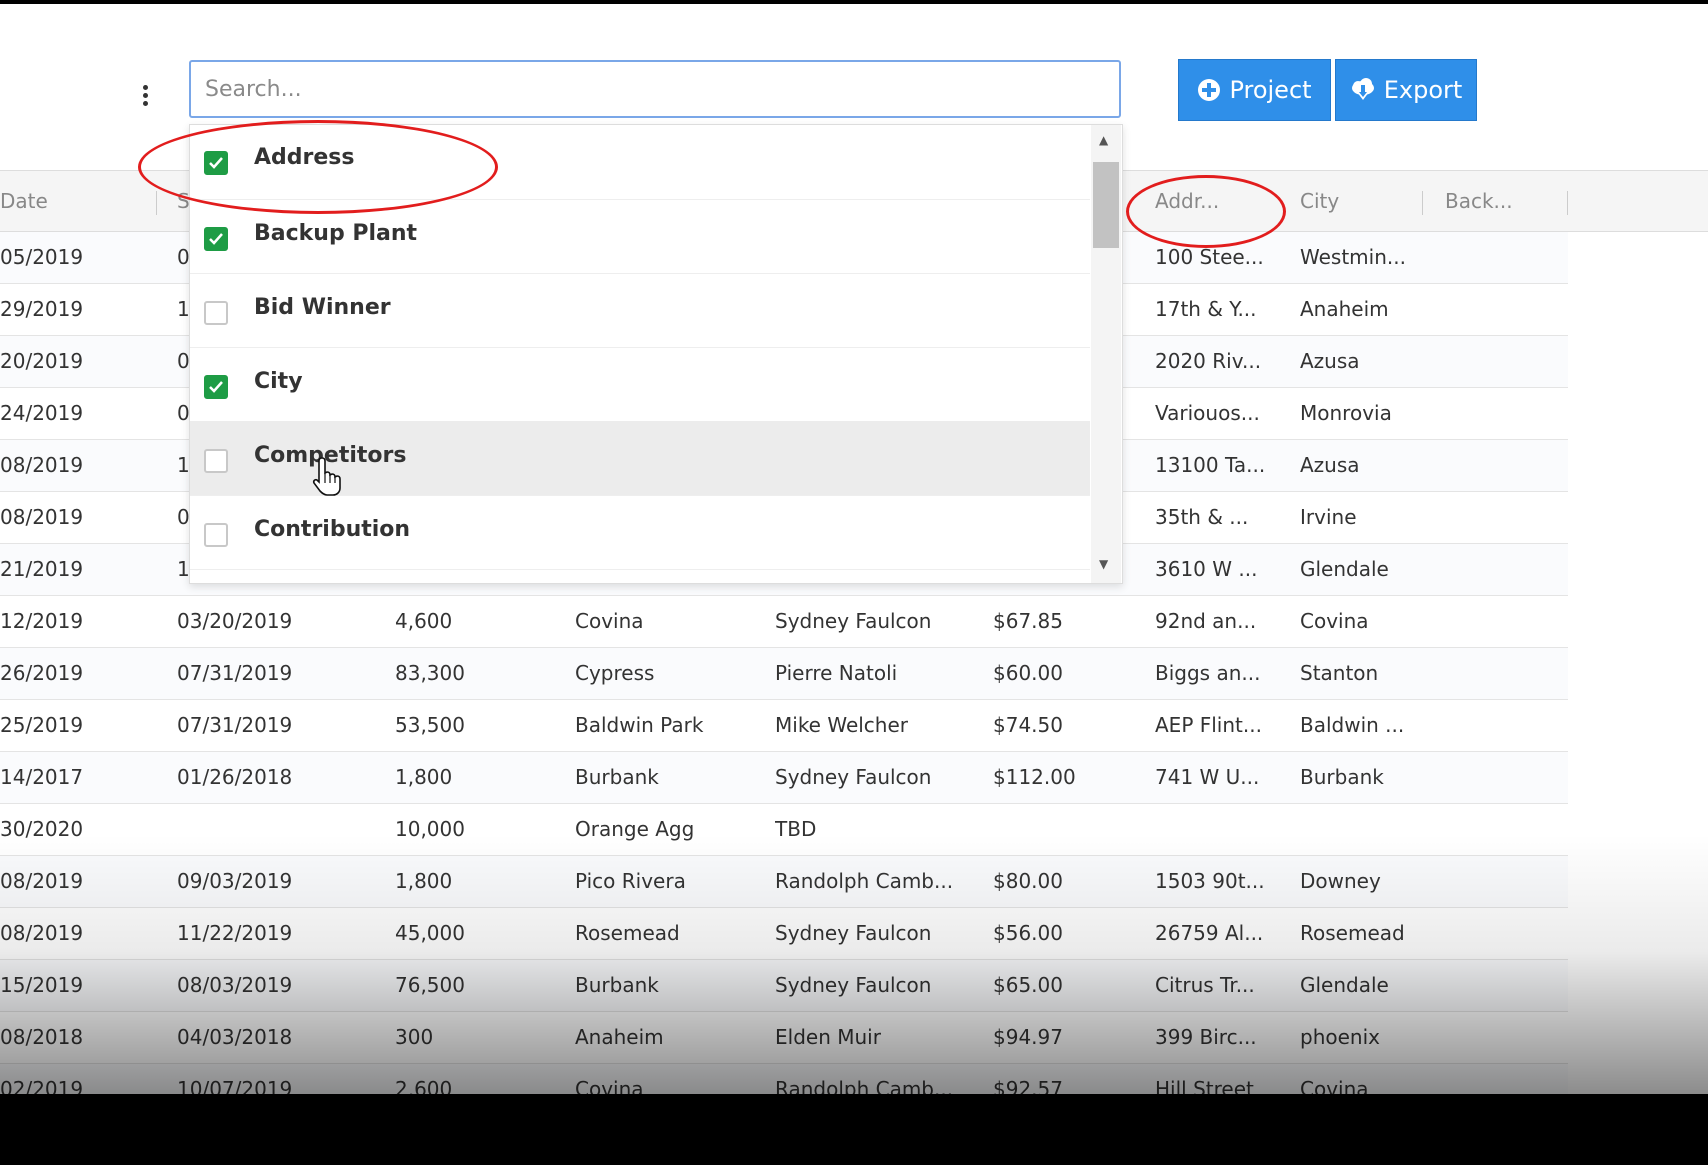 Image resolution: width=1708 pixels, height=1165 pixels. I want to click on vertical-ellipsis-icon, so click(145, 98).